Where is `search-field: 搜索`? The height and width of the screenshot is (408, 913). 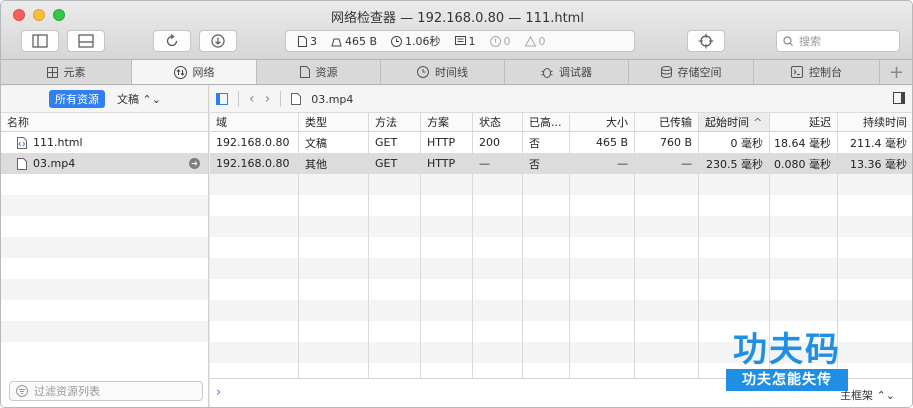 search-field: 搜索 is located at coordinates (838, 41).